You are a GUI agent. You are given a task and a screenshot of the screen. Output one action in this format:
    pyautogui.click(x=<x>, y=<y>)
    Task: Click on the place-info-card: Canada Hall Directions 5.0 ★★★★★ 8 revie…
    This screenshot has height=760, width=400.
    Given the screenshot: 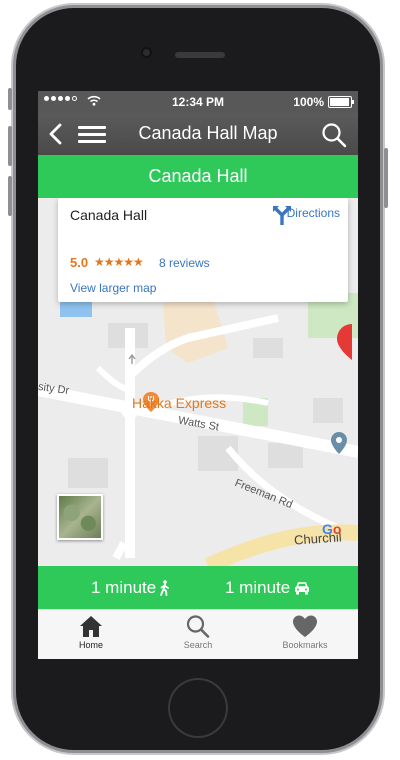 What is the action you would take?
    pyautogui.click(x=203, y=250)
    